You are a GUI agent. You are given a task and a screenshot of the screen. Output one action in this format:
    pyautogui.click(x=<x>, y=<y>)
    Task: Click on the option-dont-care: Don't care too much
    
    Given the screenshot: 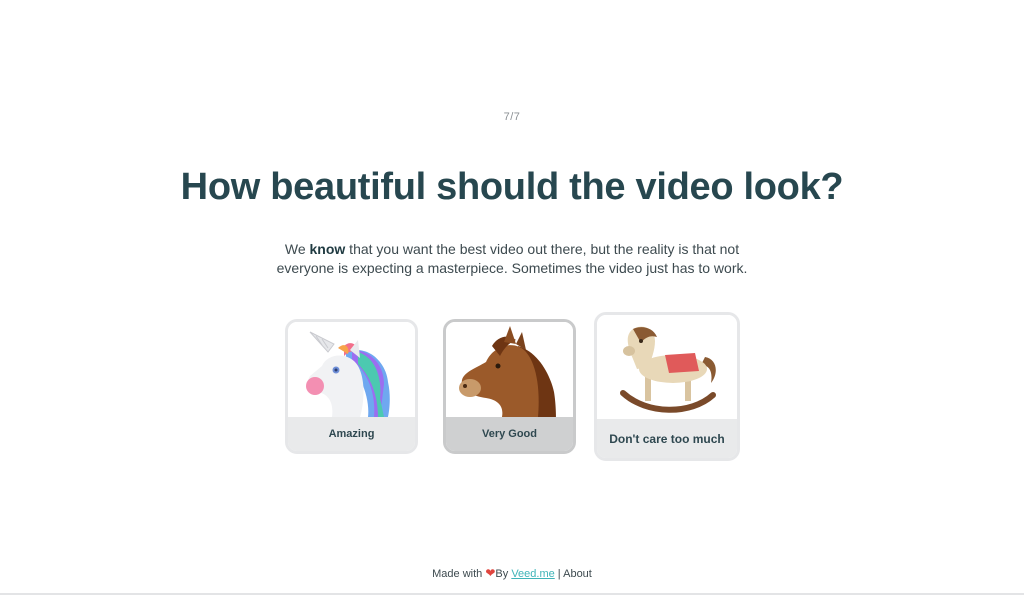 What is the action you would take?
    pyautogui.click(x=667, y=386)
    